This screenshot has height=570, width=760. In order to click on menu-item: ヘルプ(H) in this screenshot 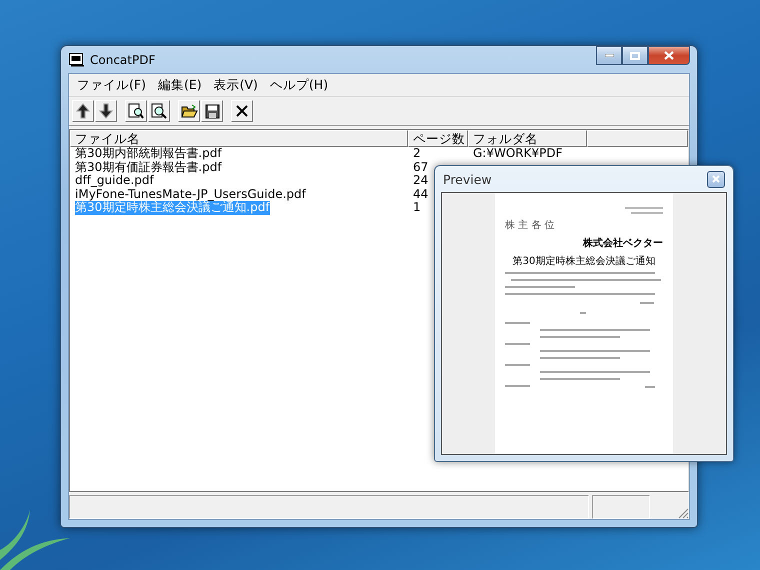, I will do `click(299, 85)`.